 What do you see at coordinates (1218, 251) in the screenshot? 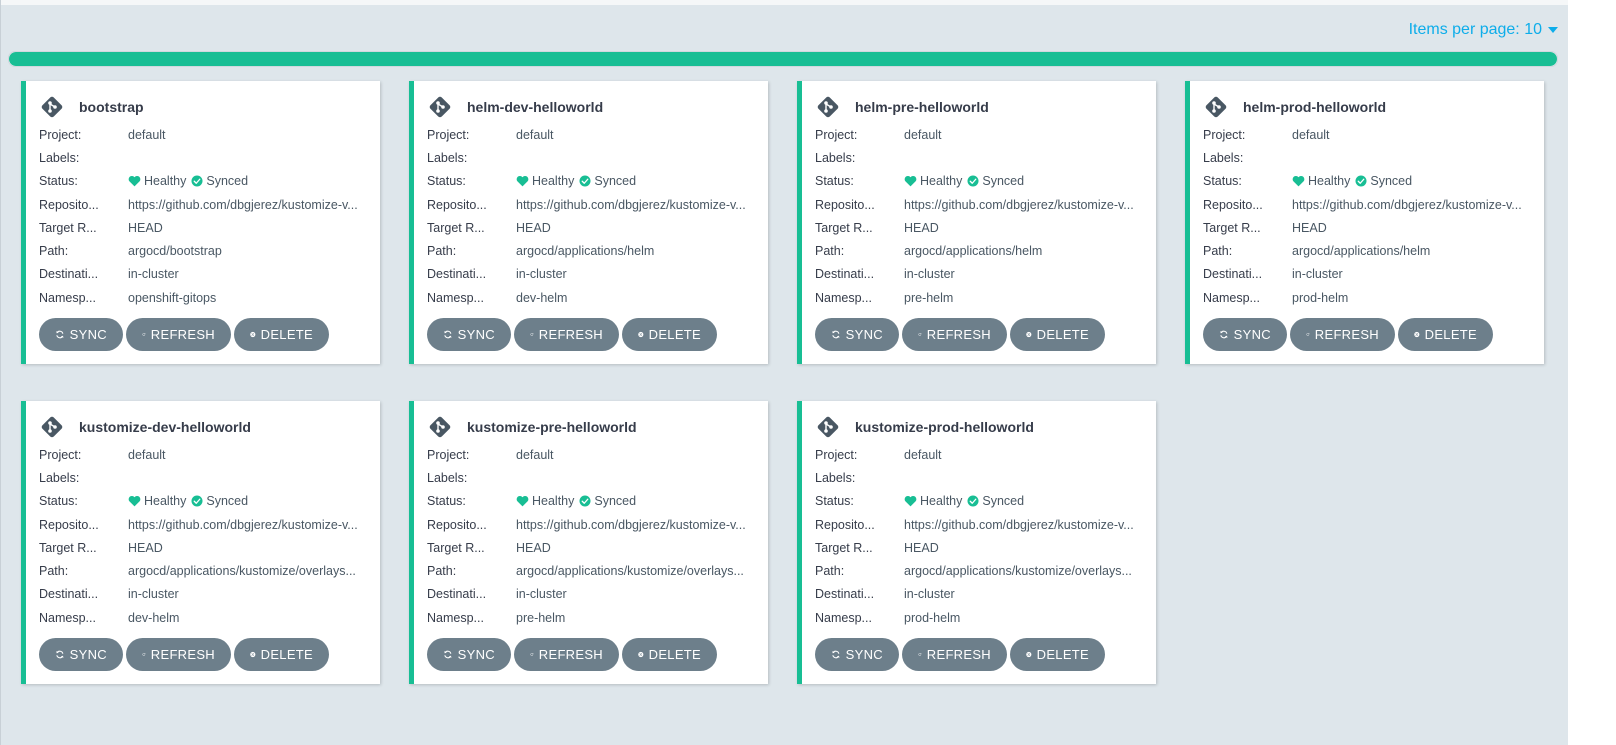
I see `path-label: Path:` at bounding box center [1218, 251].